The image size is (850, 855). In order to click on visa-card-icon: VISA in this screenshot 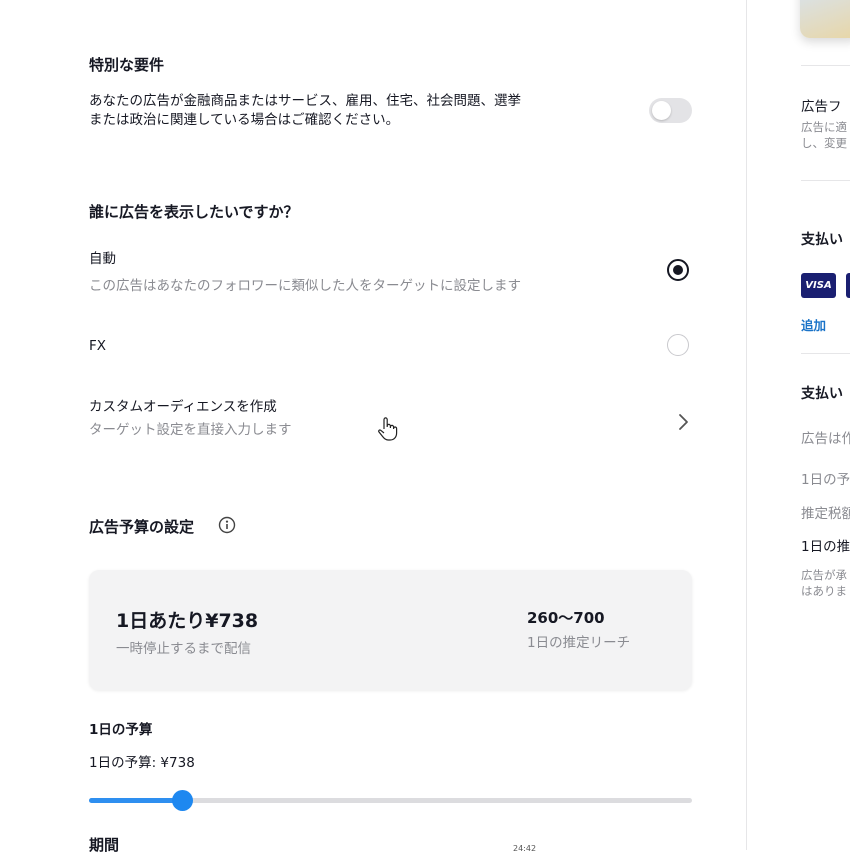, I will do `click(818, 285)`.